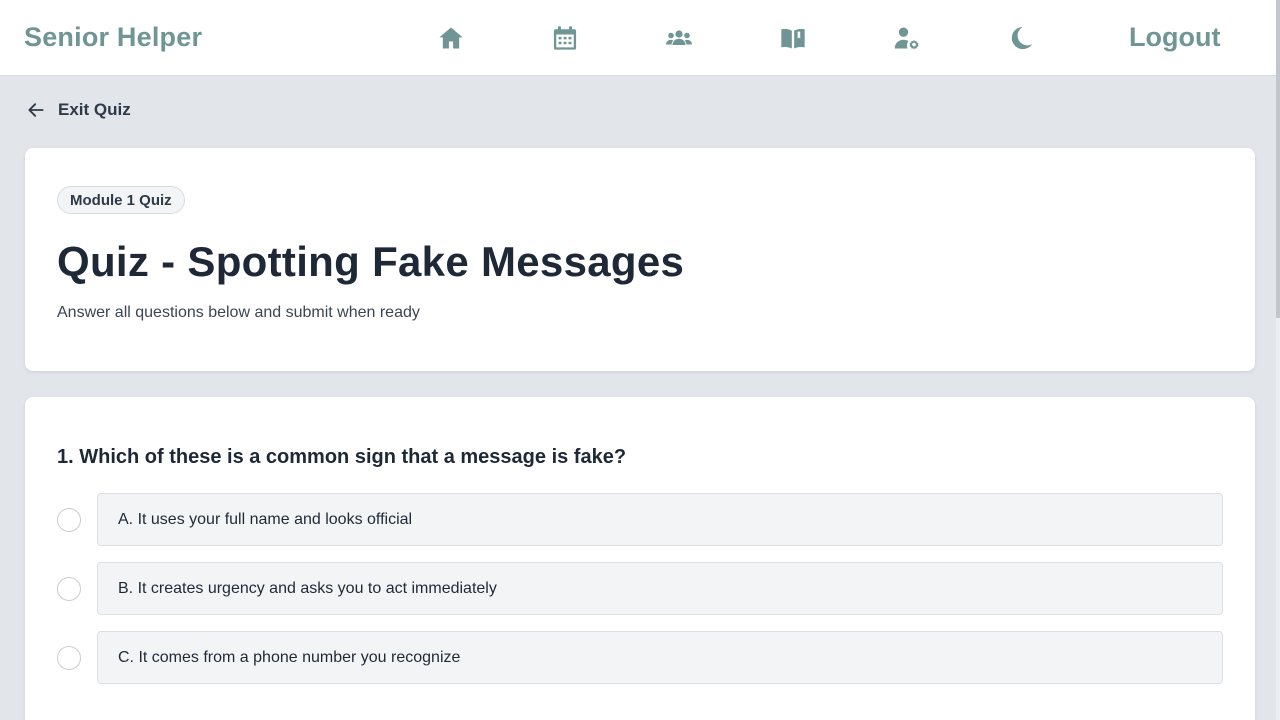 This screenshot has height=720, width=1280. I want to click on page-scrollbar, so click(1278, 360).